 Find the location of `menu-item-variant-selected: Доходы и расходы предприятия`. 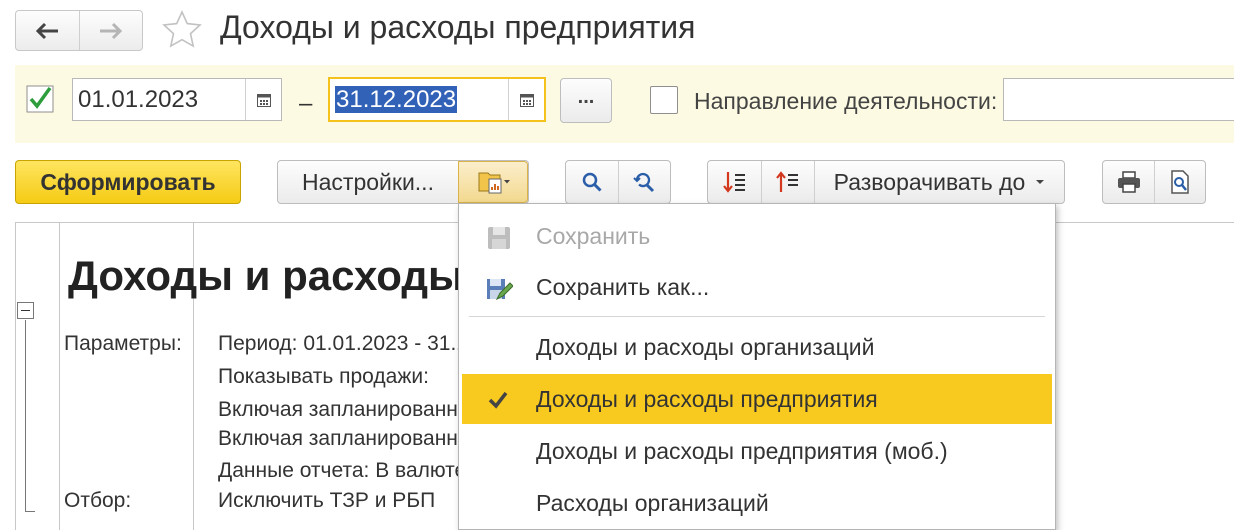

menu-item-variant-selected: Доходы и расходы предприятия is located at coordinates (757, 399).